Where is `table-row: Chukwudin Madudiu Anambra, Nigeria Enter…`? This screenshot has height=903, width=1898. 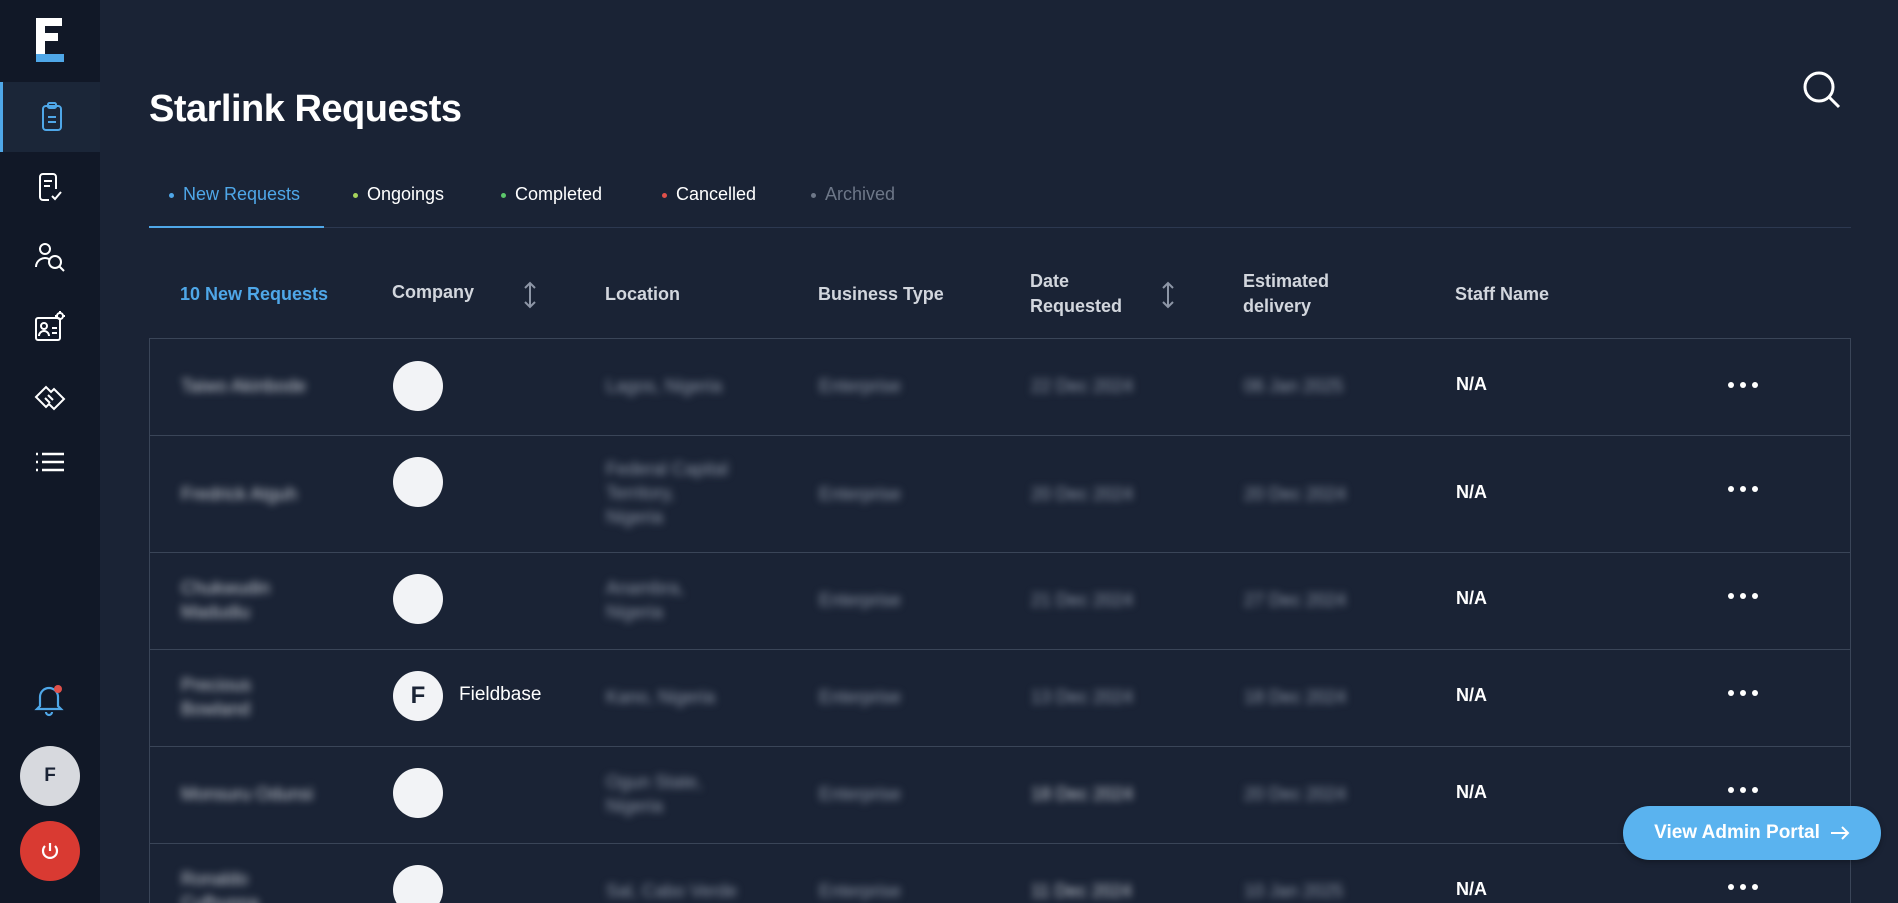 table-row: Chukwudin Madudiu Anambra, Nigeria Enter… is located at coordinates (1000, 600).